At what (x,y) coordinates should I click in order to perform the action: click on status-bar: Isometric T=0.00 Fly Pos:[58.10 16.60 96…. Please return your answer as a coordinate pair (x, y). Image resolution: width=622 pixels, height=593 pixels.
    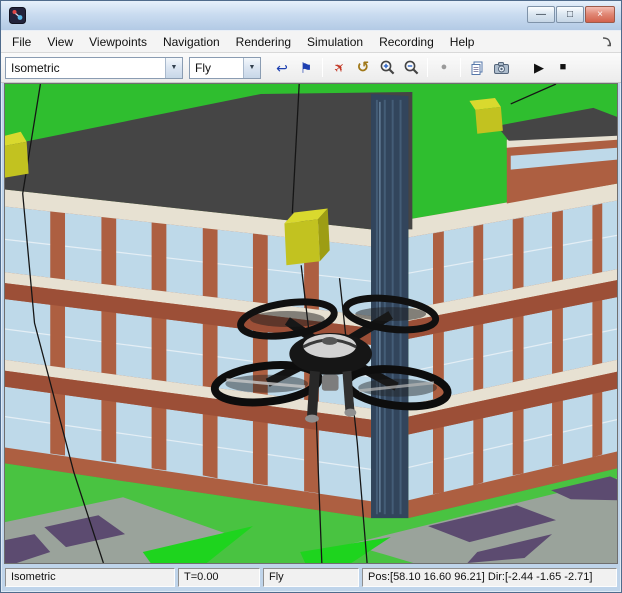
    Looking at the image, I should click on (311, 578).